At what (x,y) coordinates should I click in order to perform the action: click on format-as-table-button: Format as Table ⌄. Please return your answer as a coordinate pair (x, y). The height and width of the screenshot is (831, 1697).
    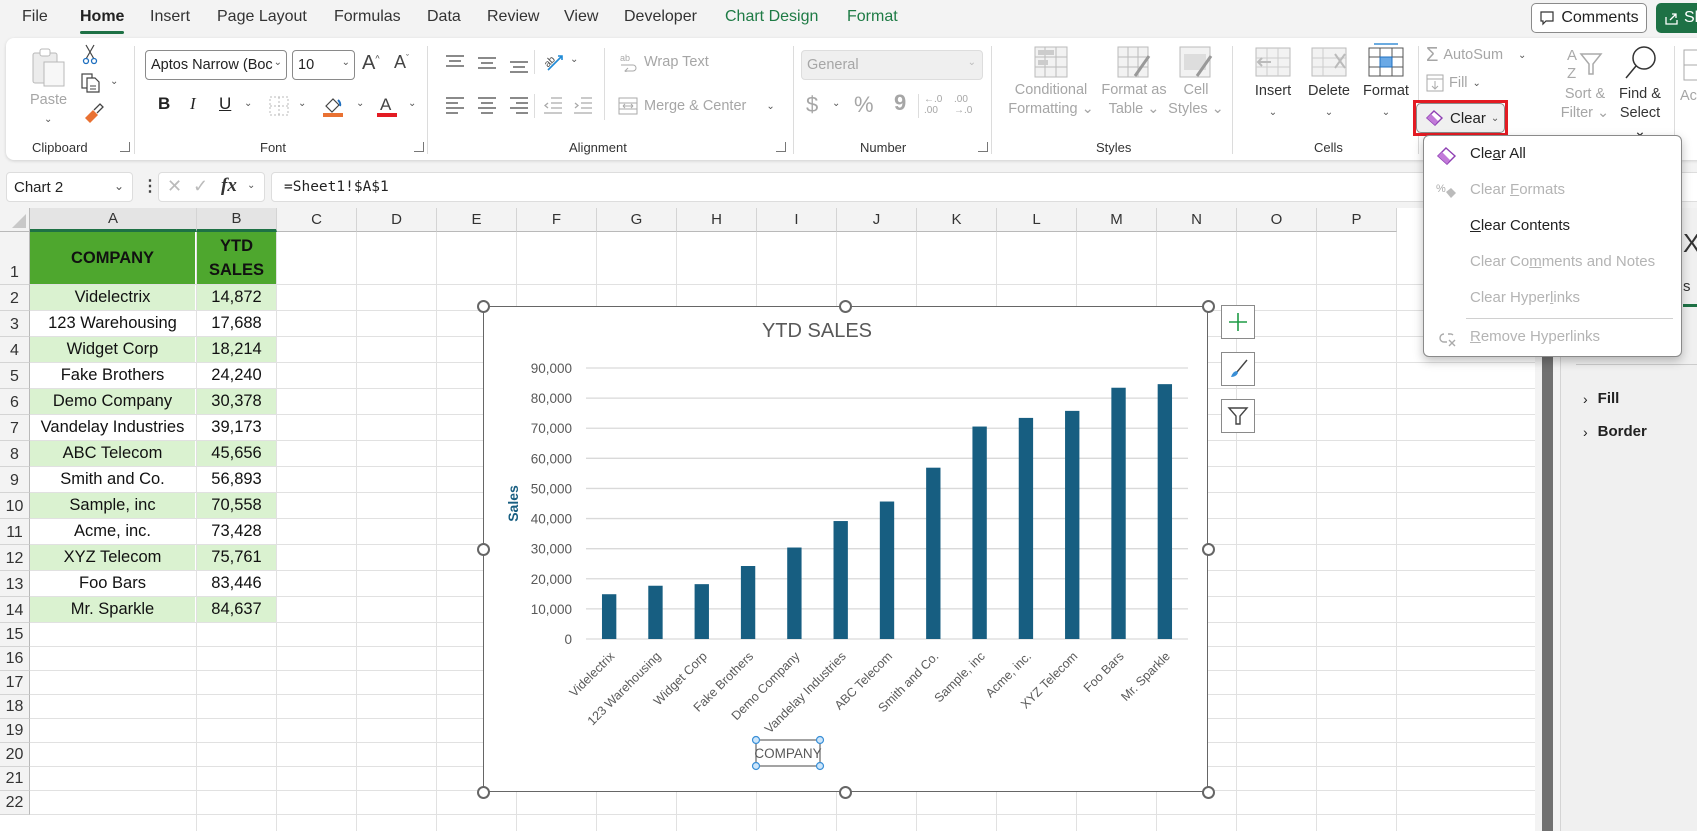
    Looking at the image, I should click on (1134, 89).